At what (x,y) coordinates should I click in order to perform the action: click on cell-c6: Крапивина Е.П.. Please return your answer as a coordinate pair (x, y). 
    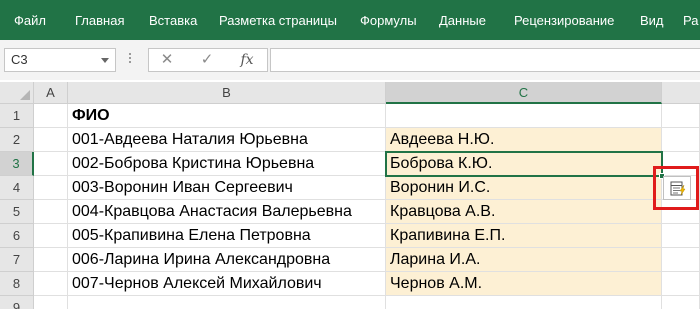
    Looking at the image, I should click on (524, 236).